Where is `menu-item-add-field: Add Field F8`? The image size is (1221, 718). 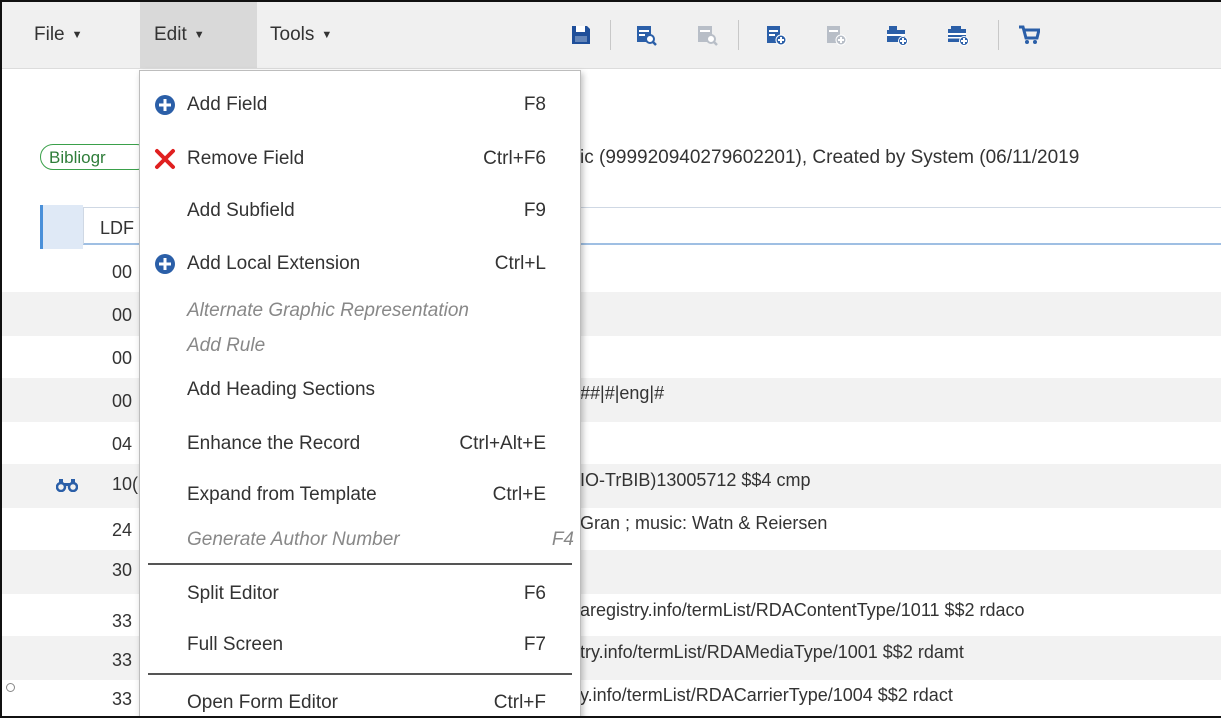 menu-item-add-field: Add Field F8 is located at coordinates (360, 105).